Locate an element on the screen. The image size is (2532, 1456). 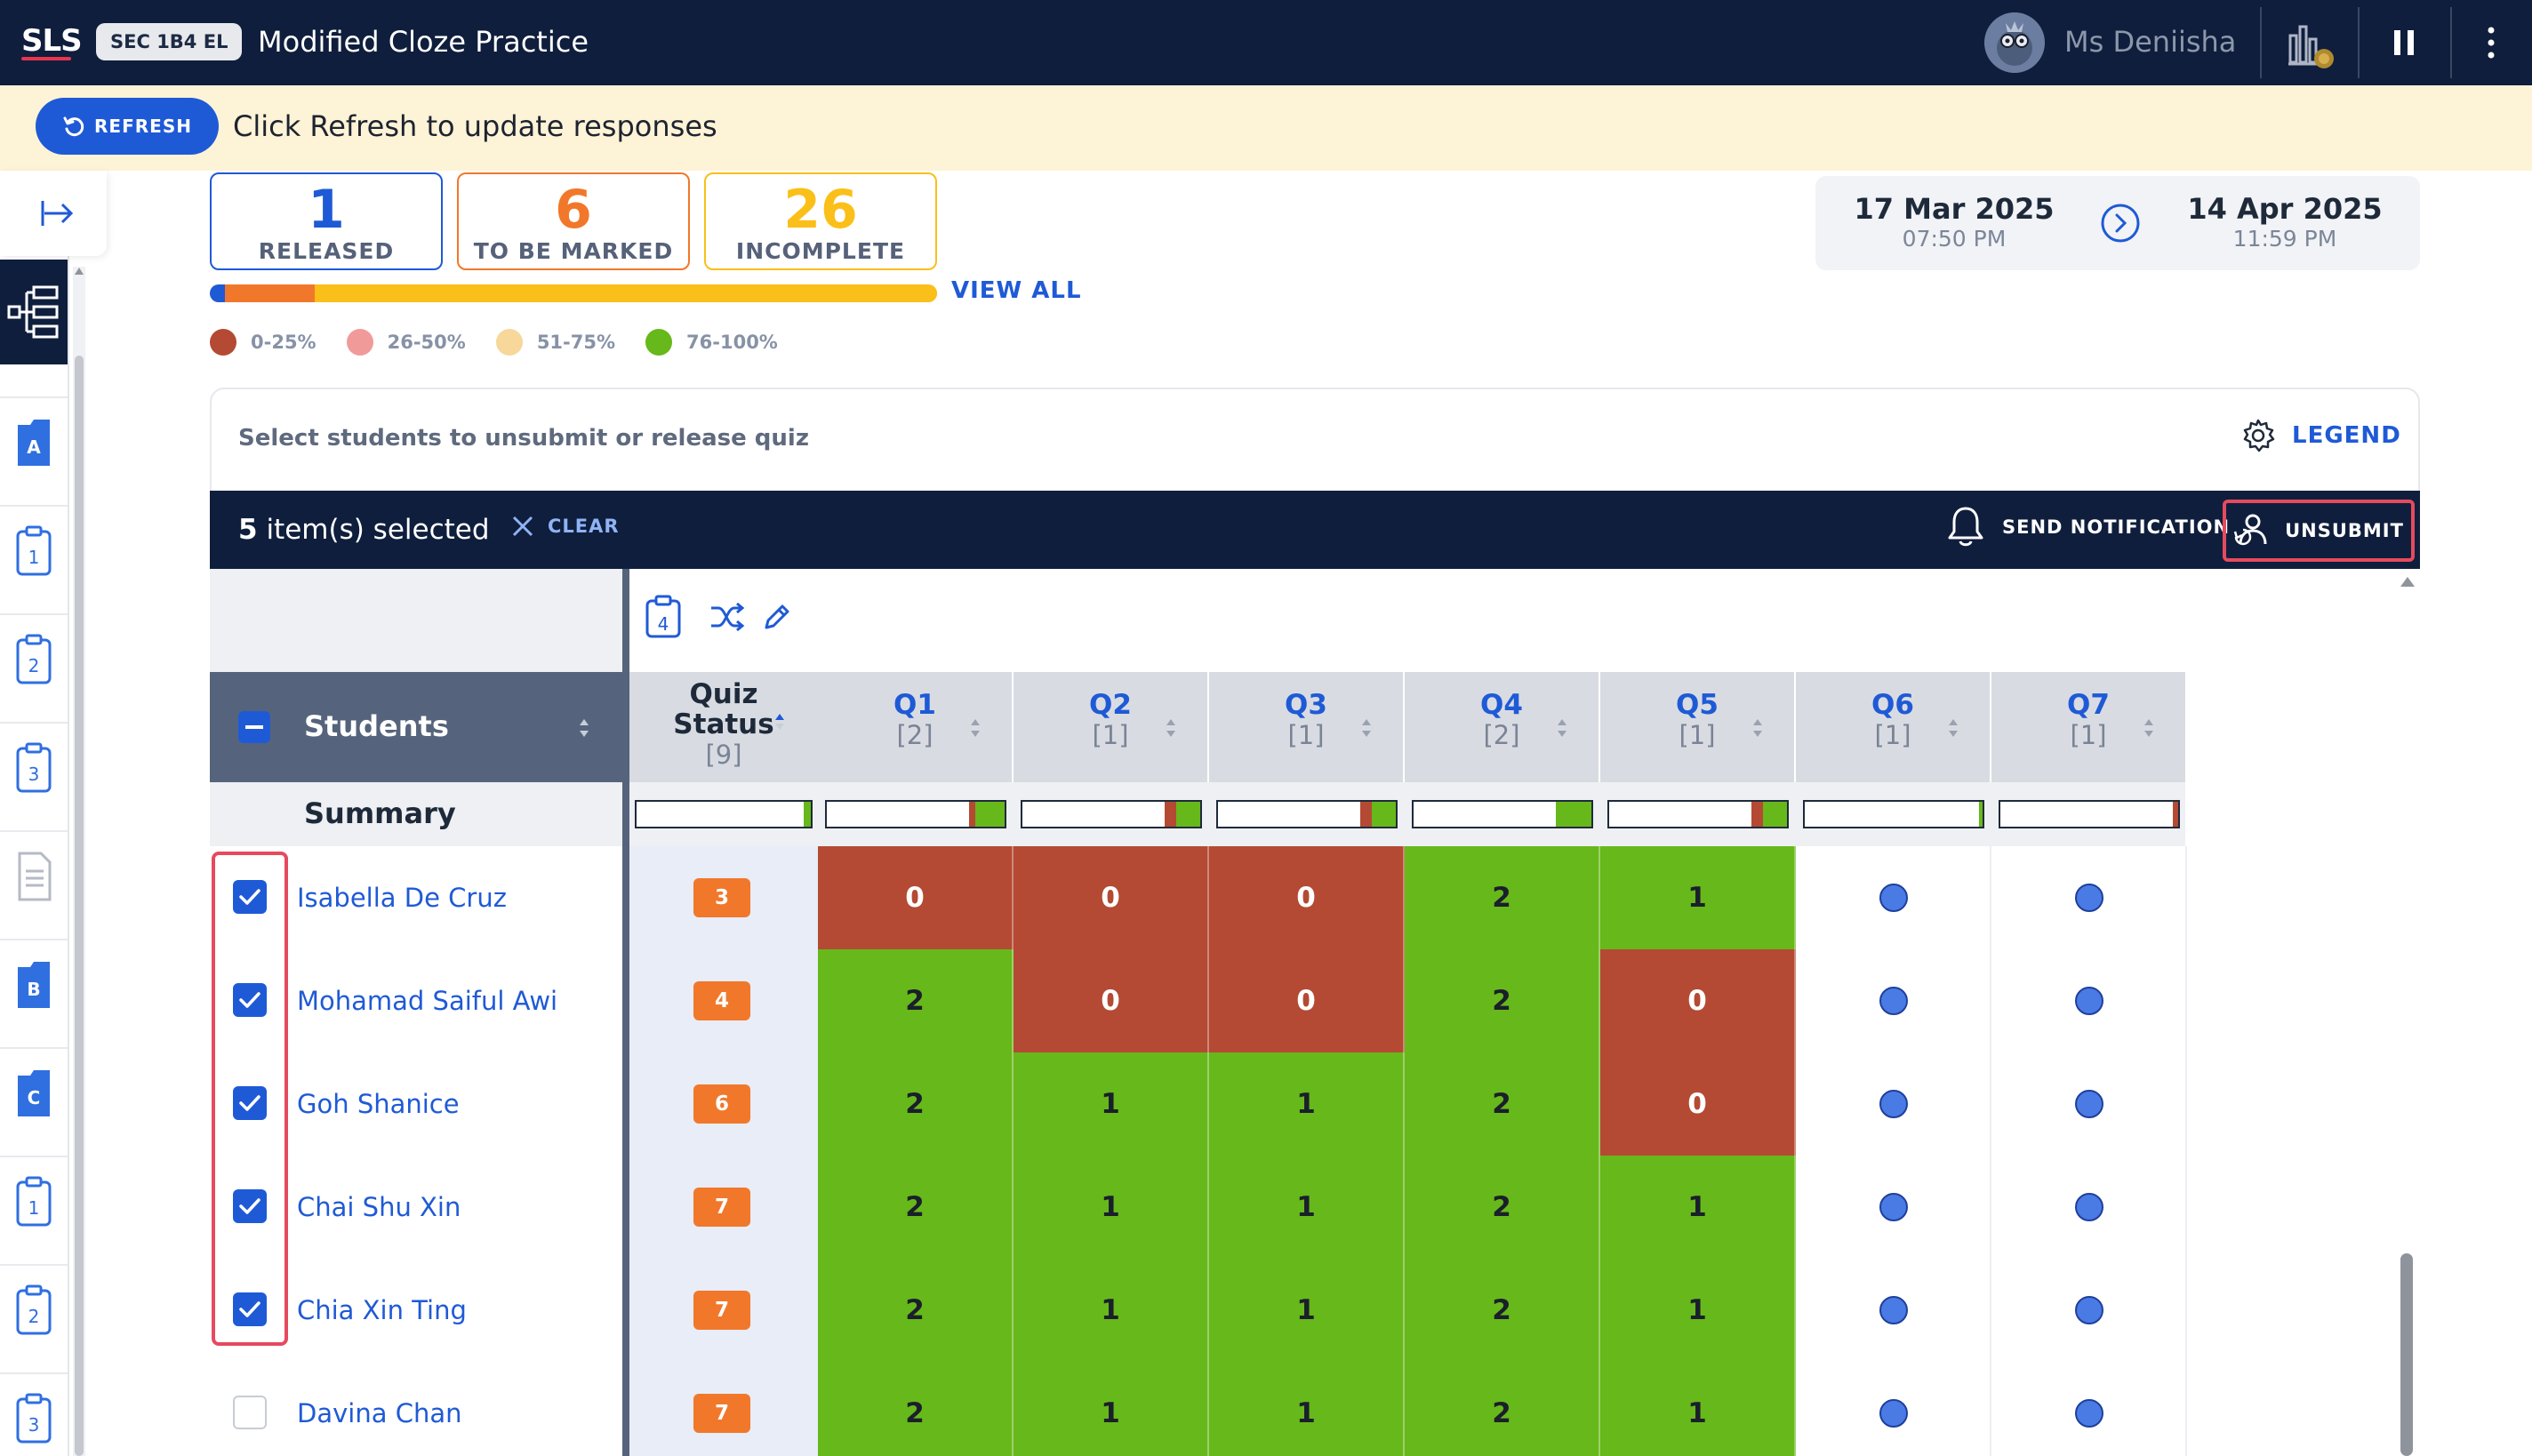
released-card: 1 RELEASED is located at coordinates (326, 221).